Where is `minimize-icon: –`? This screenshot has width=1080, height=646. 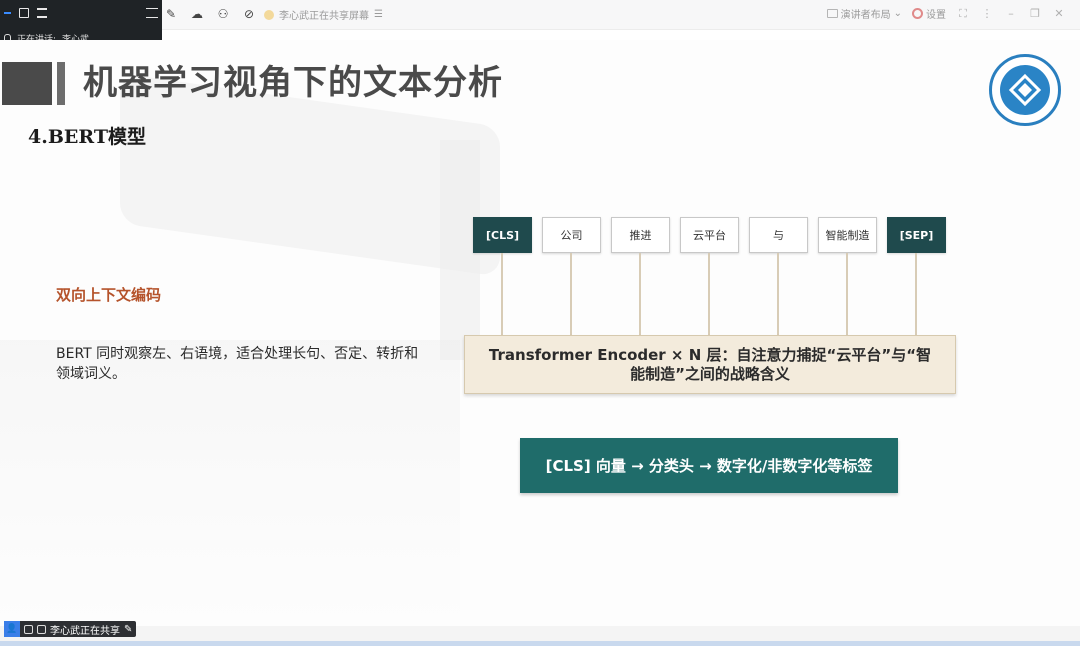
minimize-icon: – is located at coordinates (1011, 13).